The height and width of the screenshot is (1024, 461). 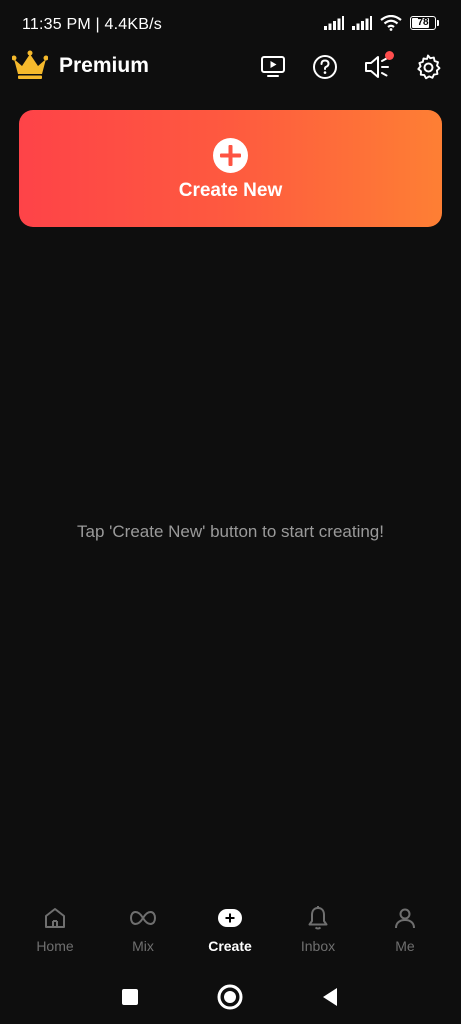 I want to click on nav-mix-label: Mix, so click(x=143, y=946).